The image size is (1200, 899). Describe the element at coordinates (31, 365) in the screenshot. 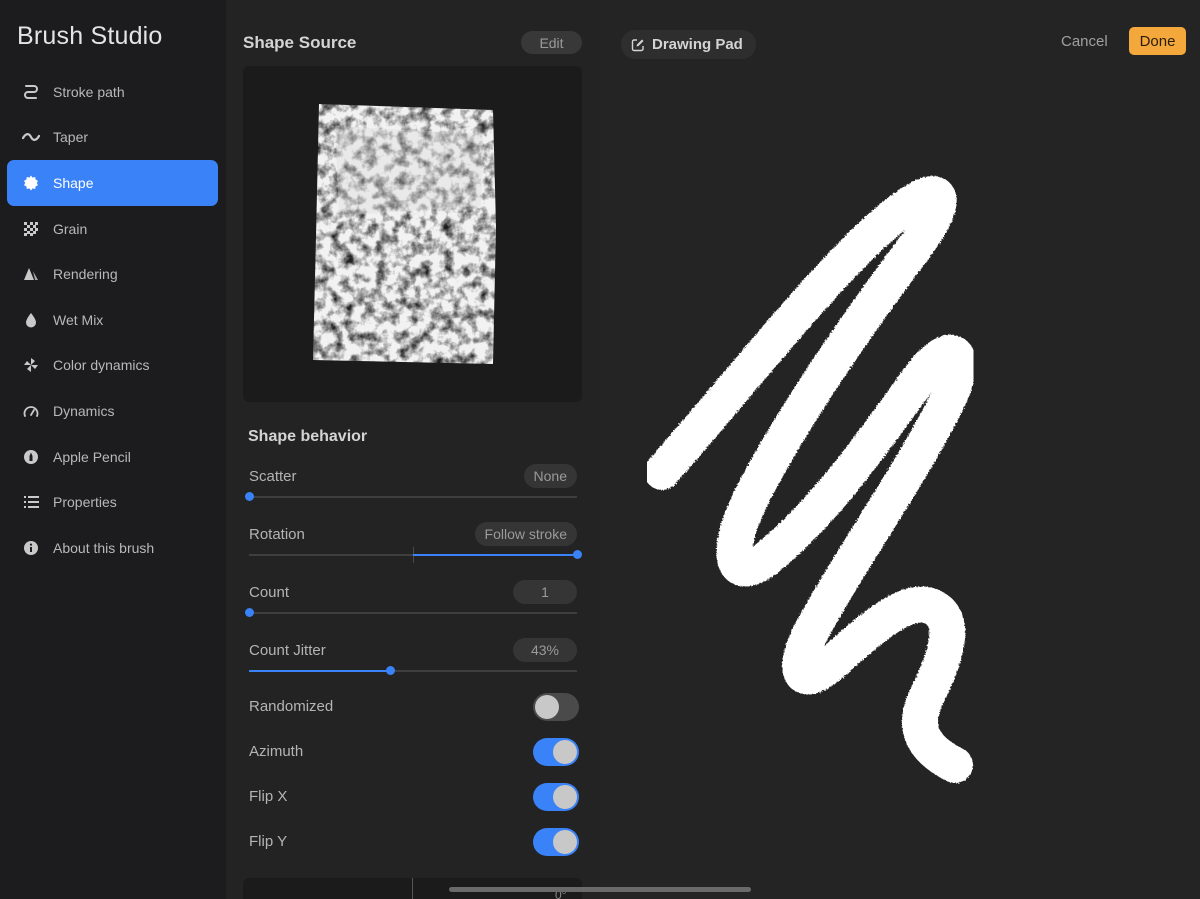

I see `pinwheel-icon` at that location.